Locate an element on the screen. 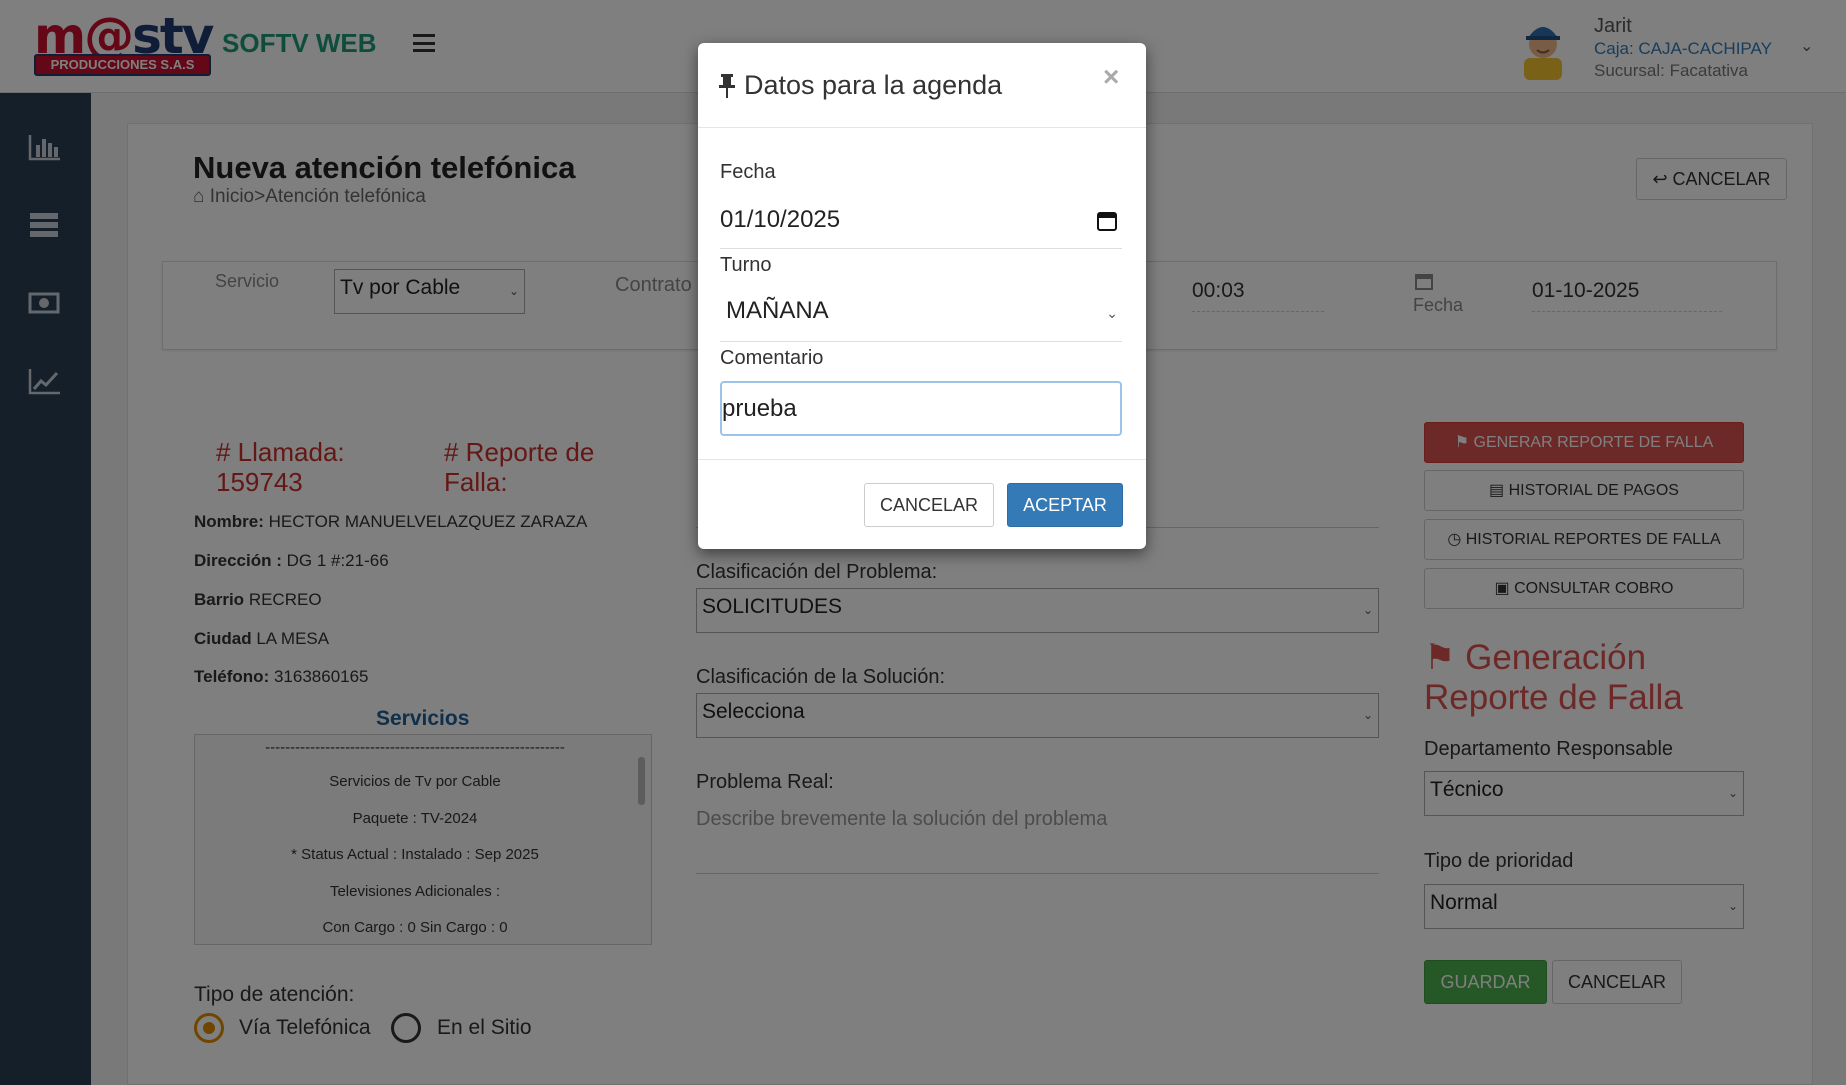  modal-header: Datos para la agenda × is located at coordinates (922, 85).